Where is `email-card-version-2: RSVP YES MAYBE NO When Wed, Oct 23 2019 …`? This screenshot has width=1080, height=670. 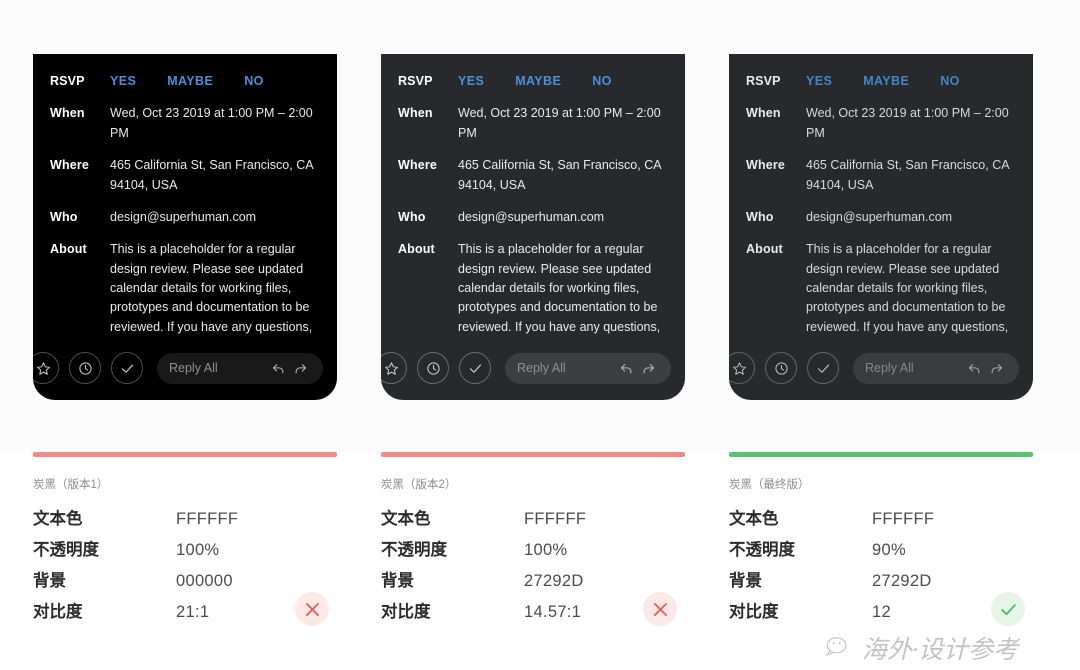
email-card-version-2: RSVP YES MAYBE NO When Wed, Oct 23 2019 … is located at coordinates (533, 227).